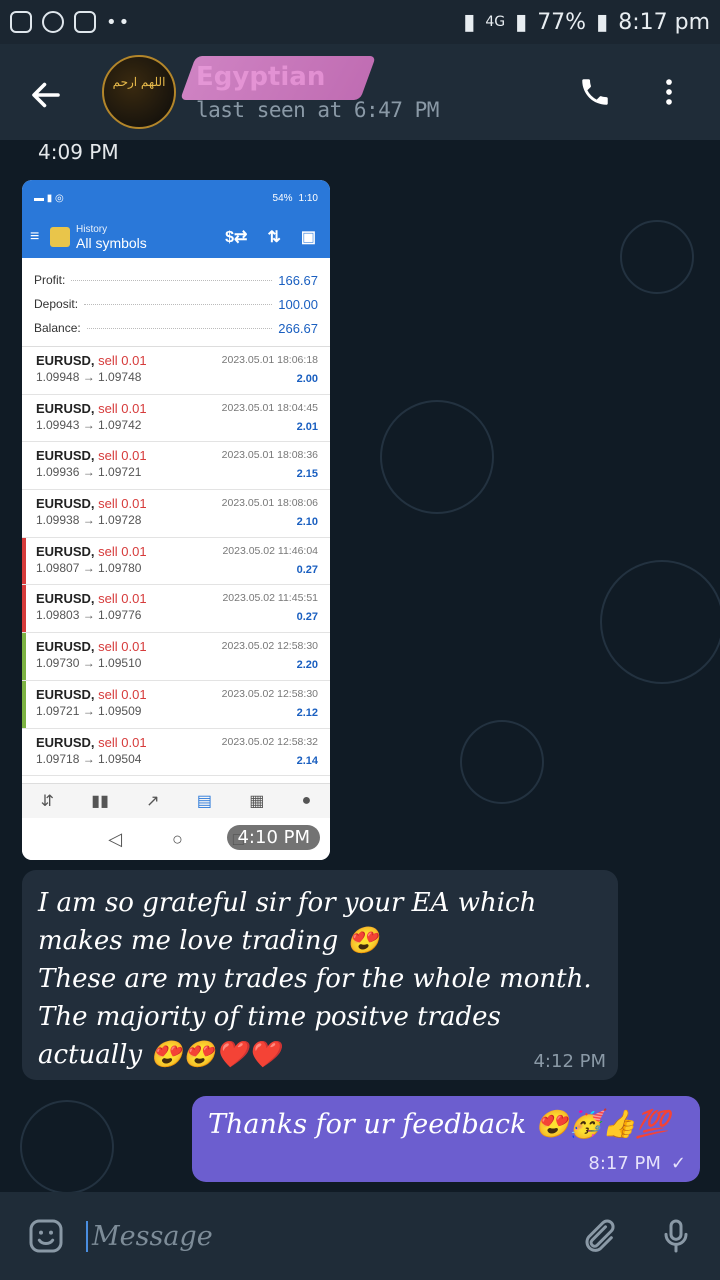 The height and width of the screenshot is (1280, 720). What do you see at coordinates (332, 1236) in the screenshot?
I see `message-input: Message` at bounding box center [332, 1236].